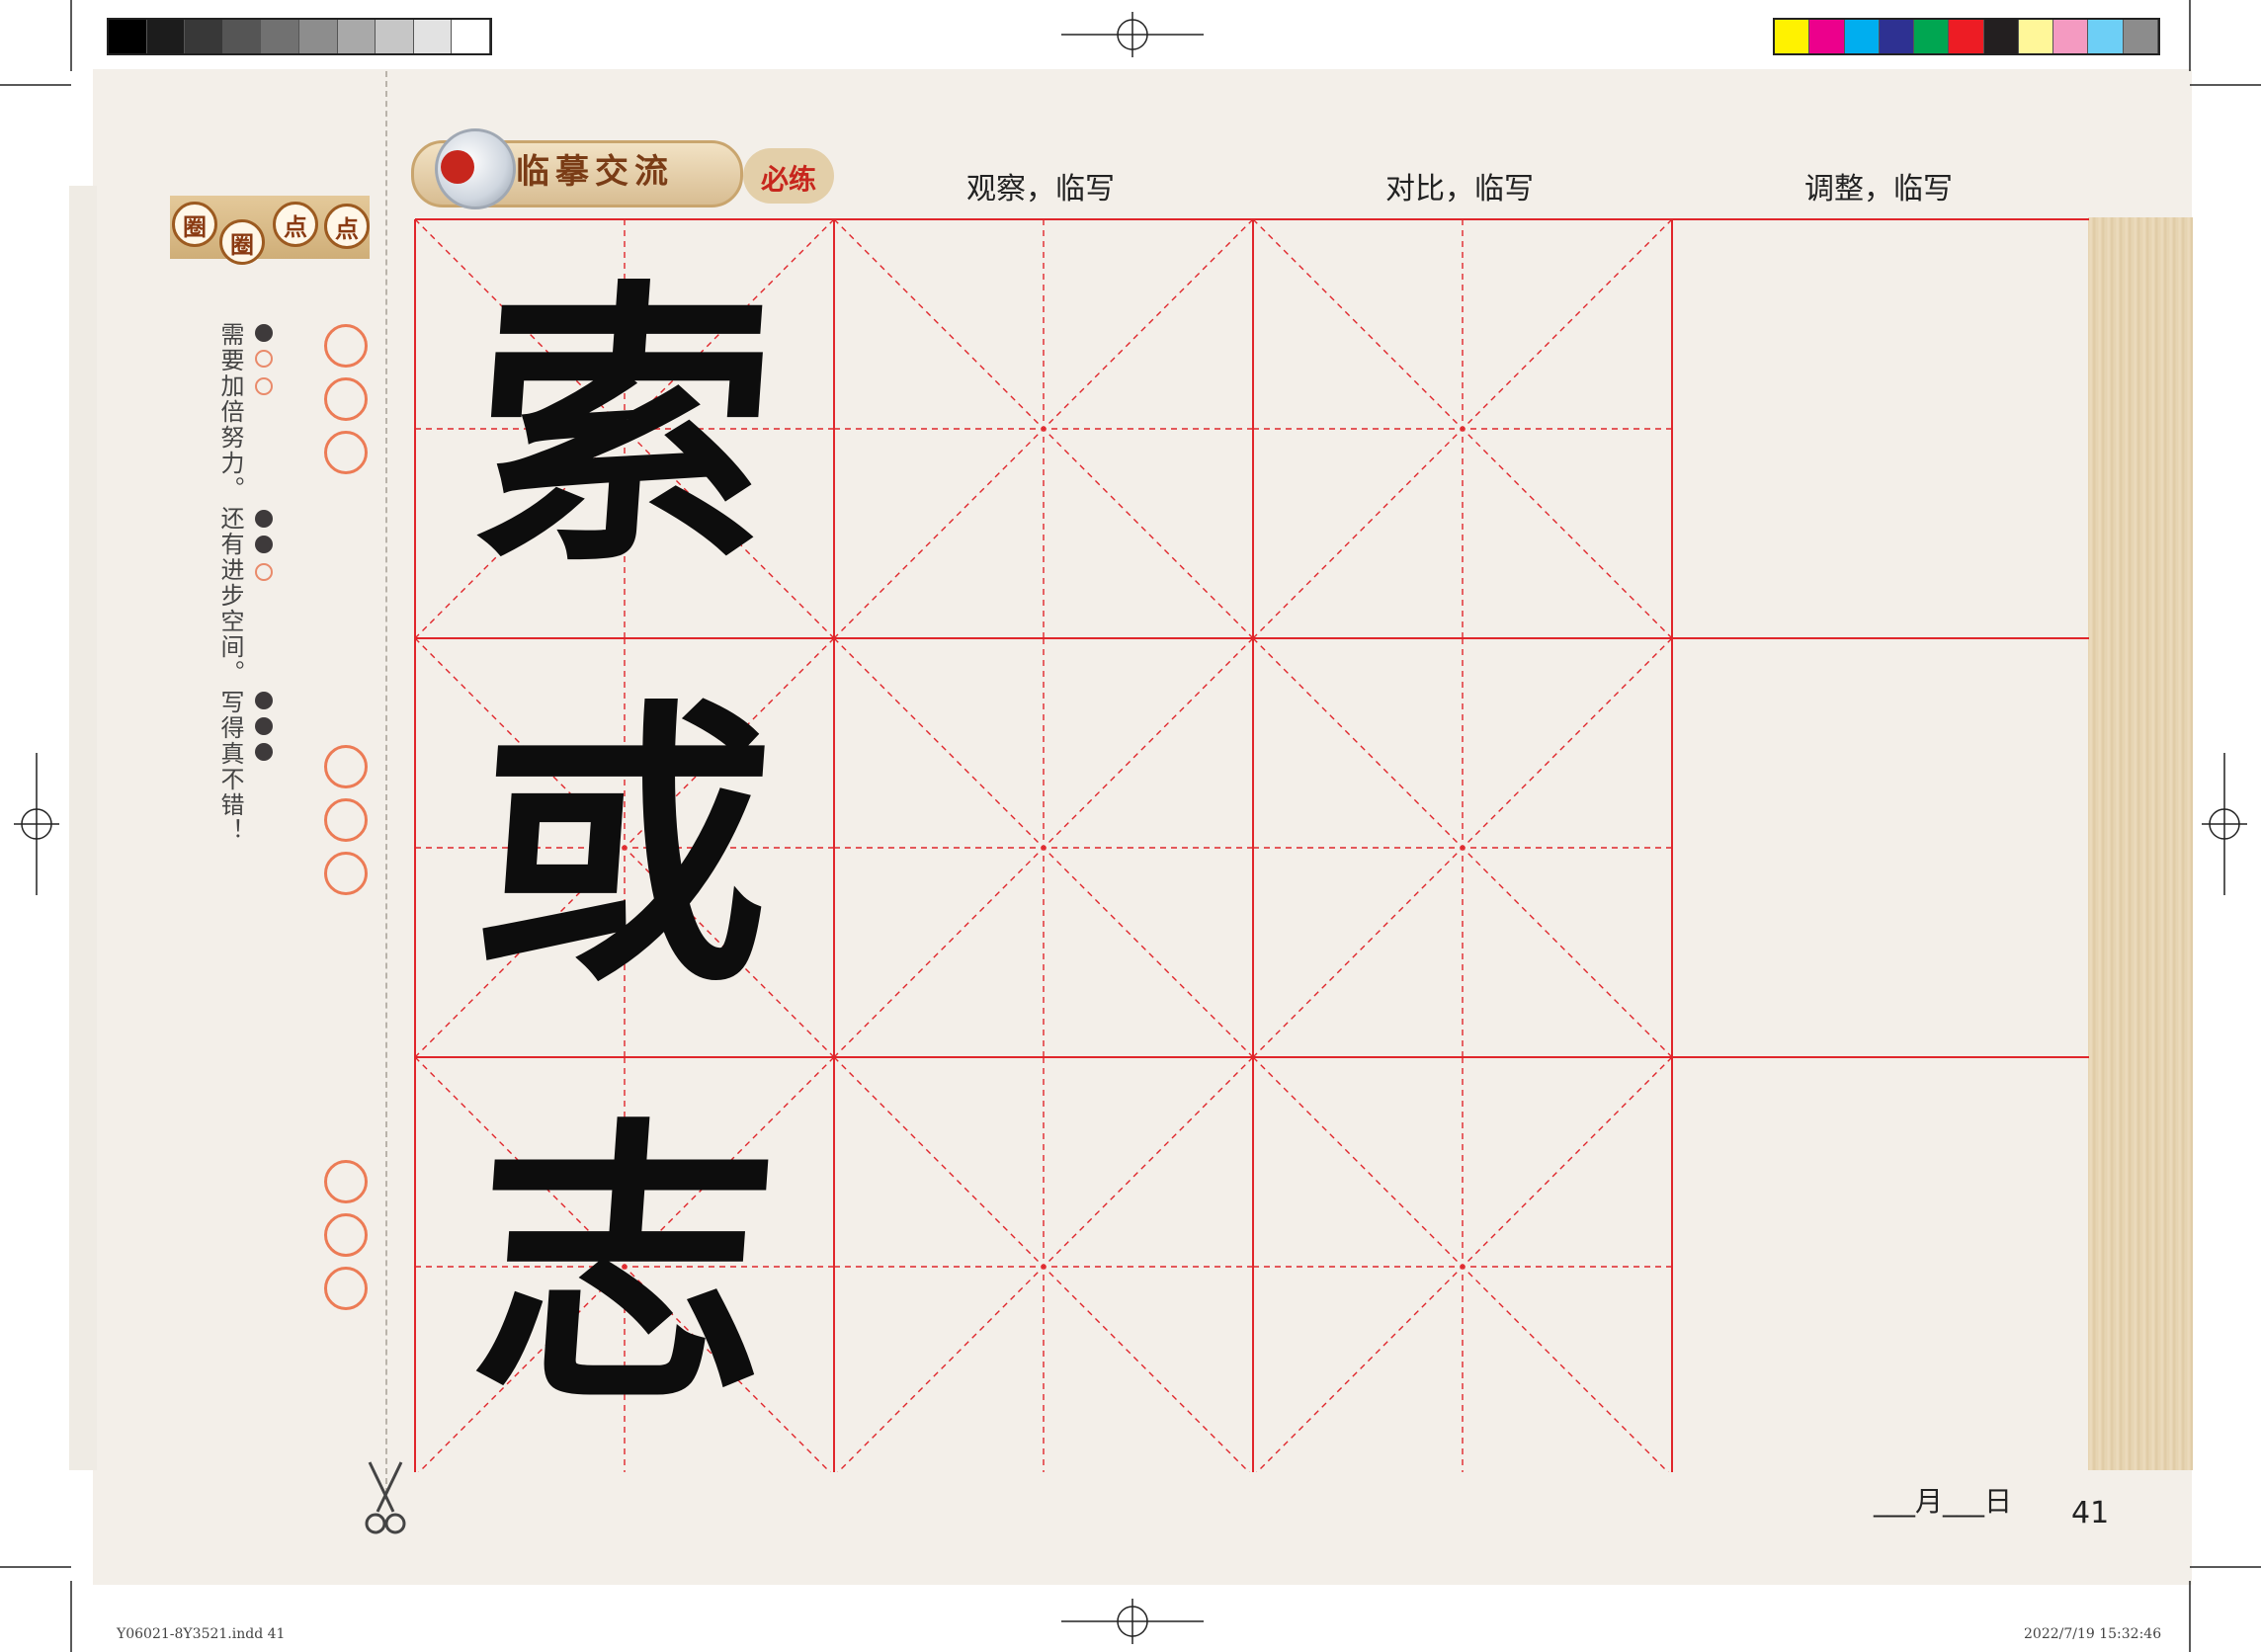 The image size is (2261, 1652). What do you see at coordinates (1132, 1621) in the screenshot?
I see `registration-mark-bottom` at bounding box center [1132, 1621].